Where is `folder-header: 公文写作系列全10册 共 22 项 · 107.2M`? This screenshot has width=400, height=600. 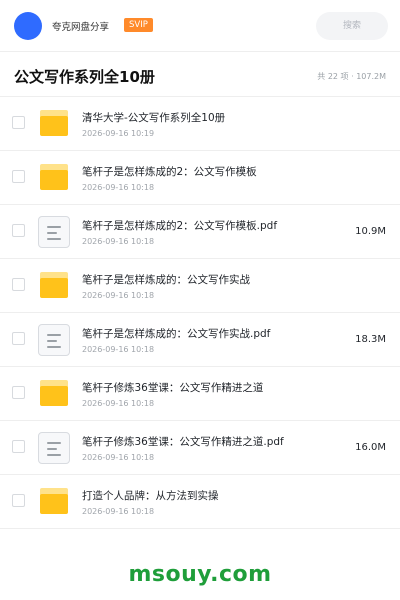
folder-header: 公文写作系列全10册 共 22 项 · 107.2M is located at coordinates (200, 74).